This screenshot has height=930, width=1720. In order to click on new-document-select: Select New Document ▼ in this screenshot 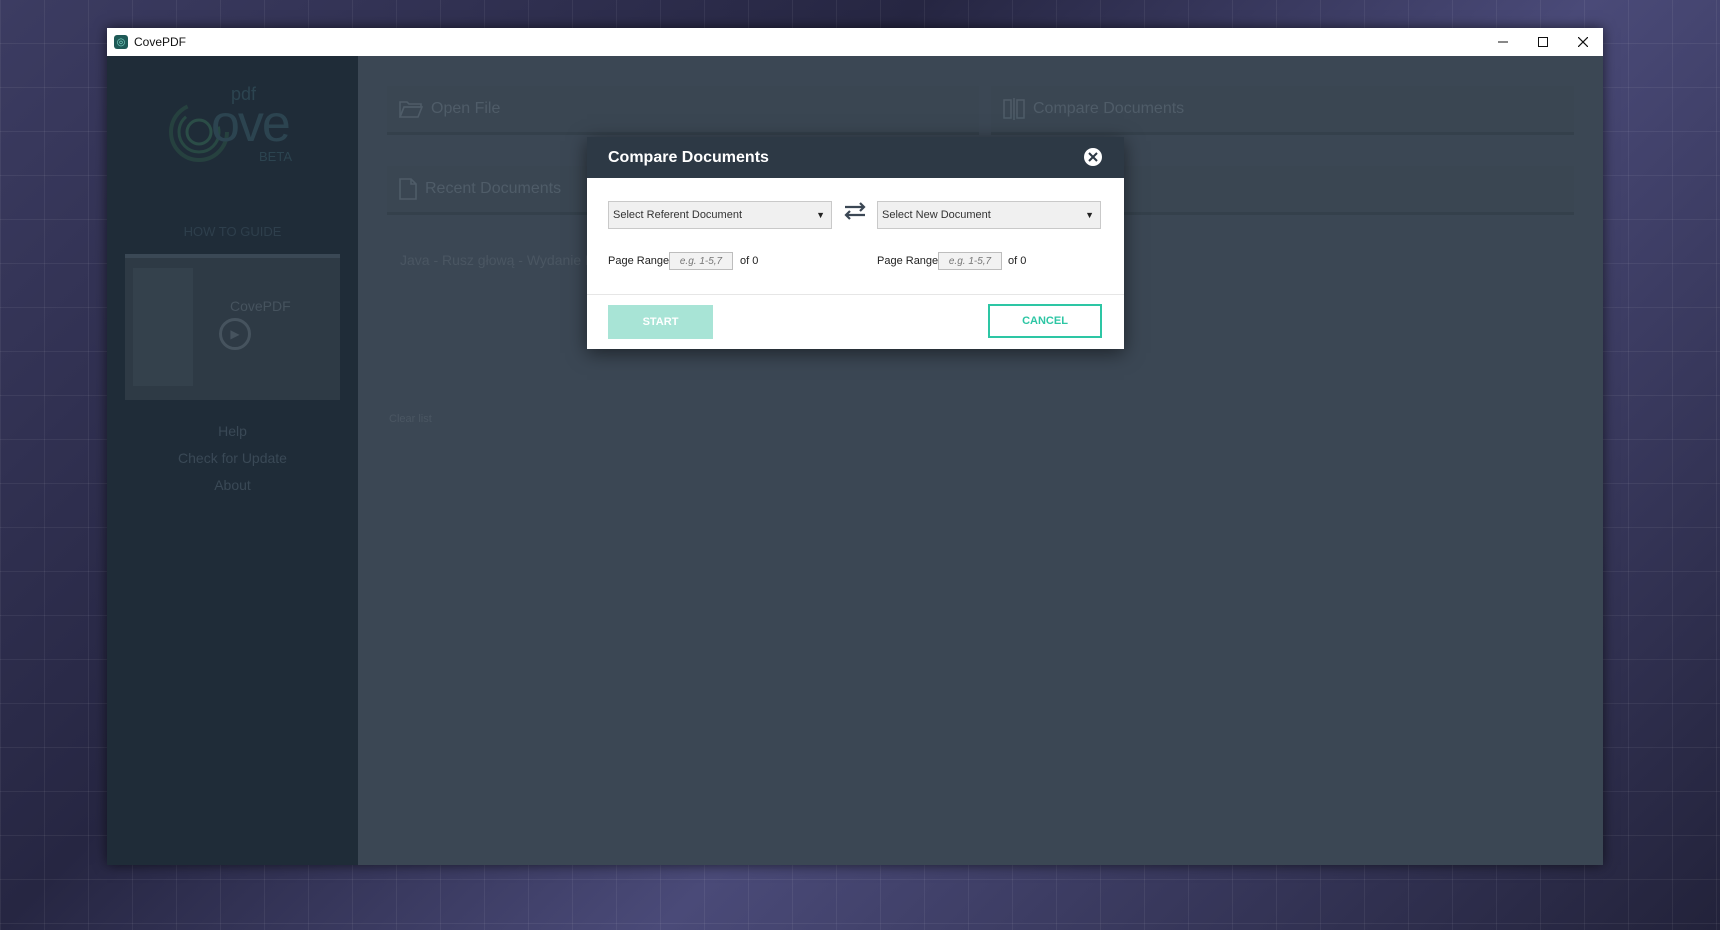, I will do `click(989, 215)`.